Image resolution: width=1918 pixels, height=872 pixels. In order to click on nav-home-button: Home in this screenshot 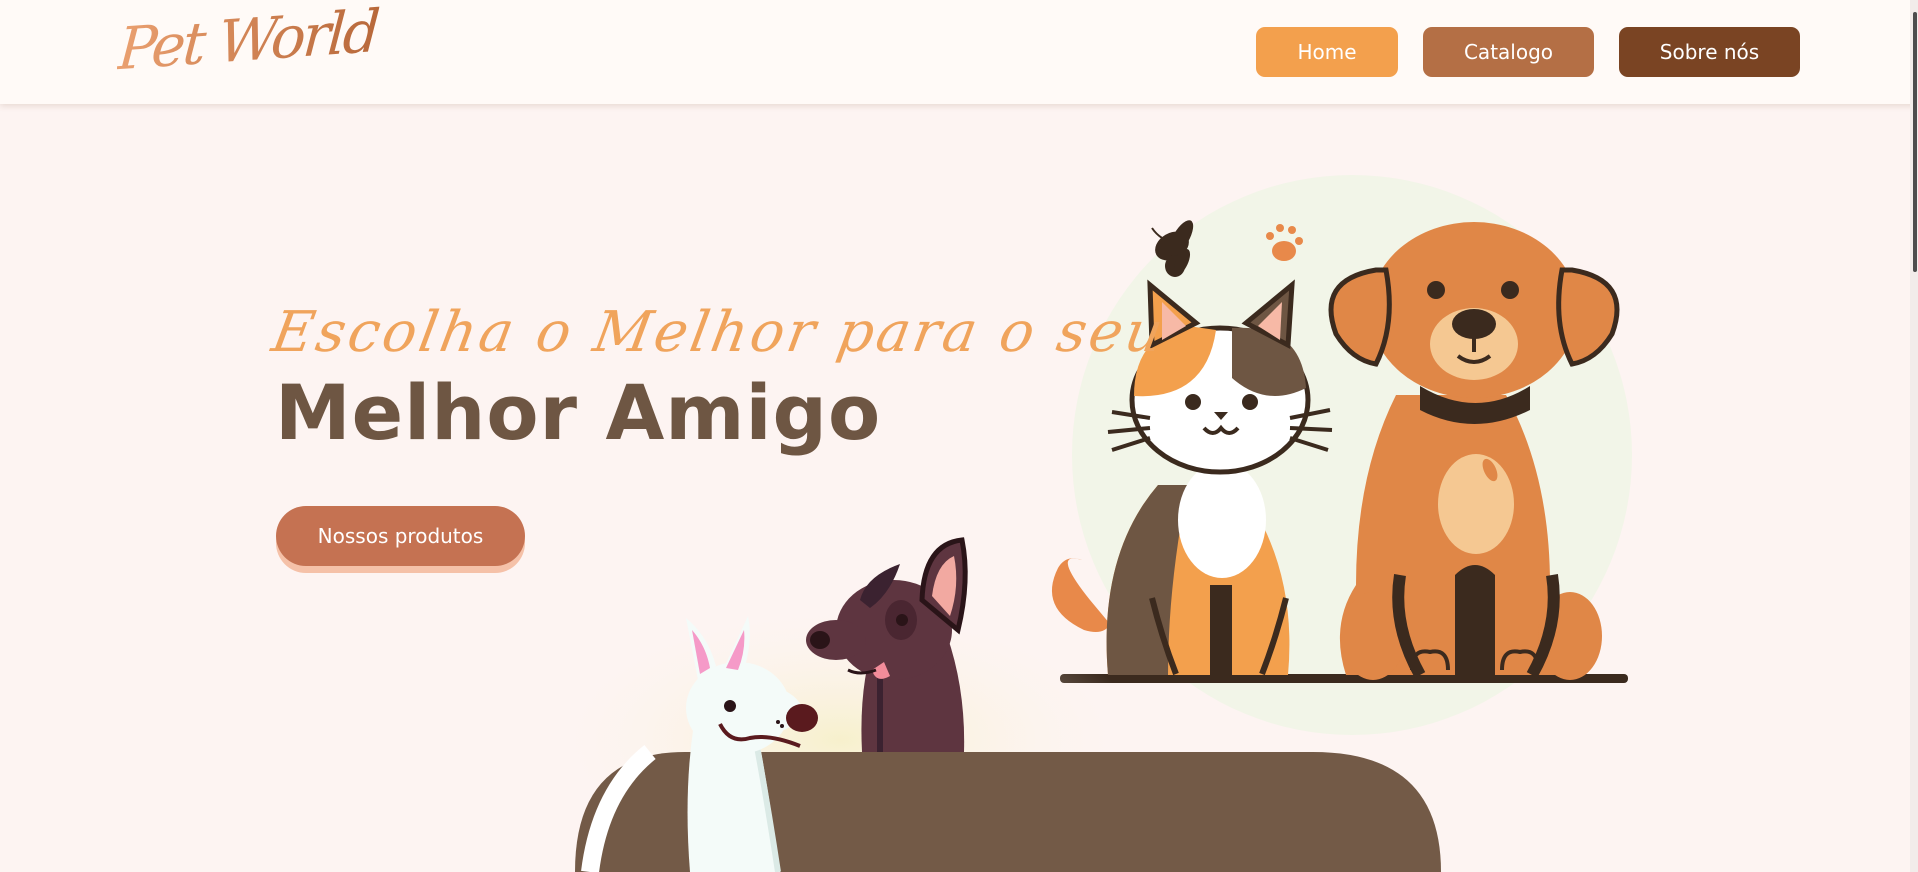, I will do `click(1327, 52)`.